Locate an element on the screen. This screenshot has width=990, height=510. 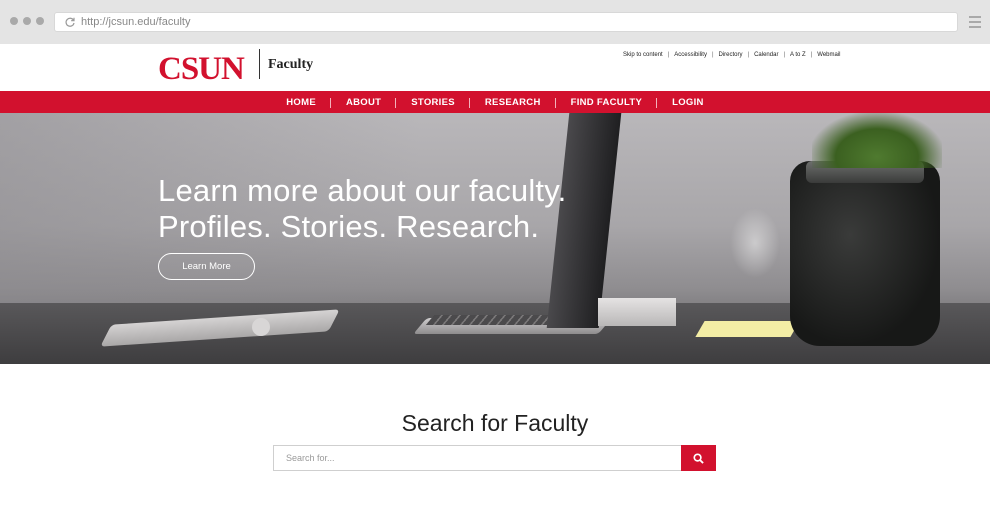
hero-pen-image is located at coordinates (261, 327).